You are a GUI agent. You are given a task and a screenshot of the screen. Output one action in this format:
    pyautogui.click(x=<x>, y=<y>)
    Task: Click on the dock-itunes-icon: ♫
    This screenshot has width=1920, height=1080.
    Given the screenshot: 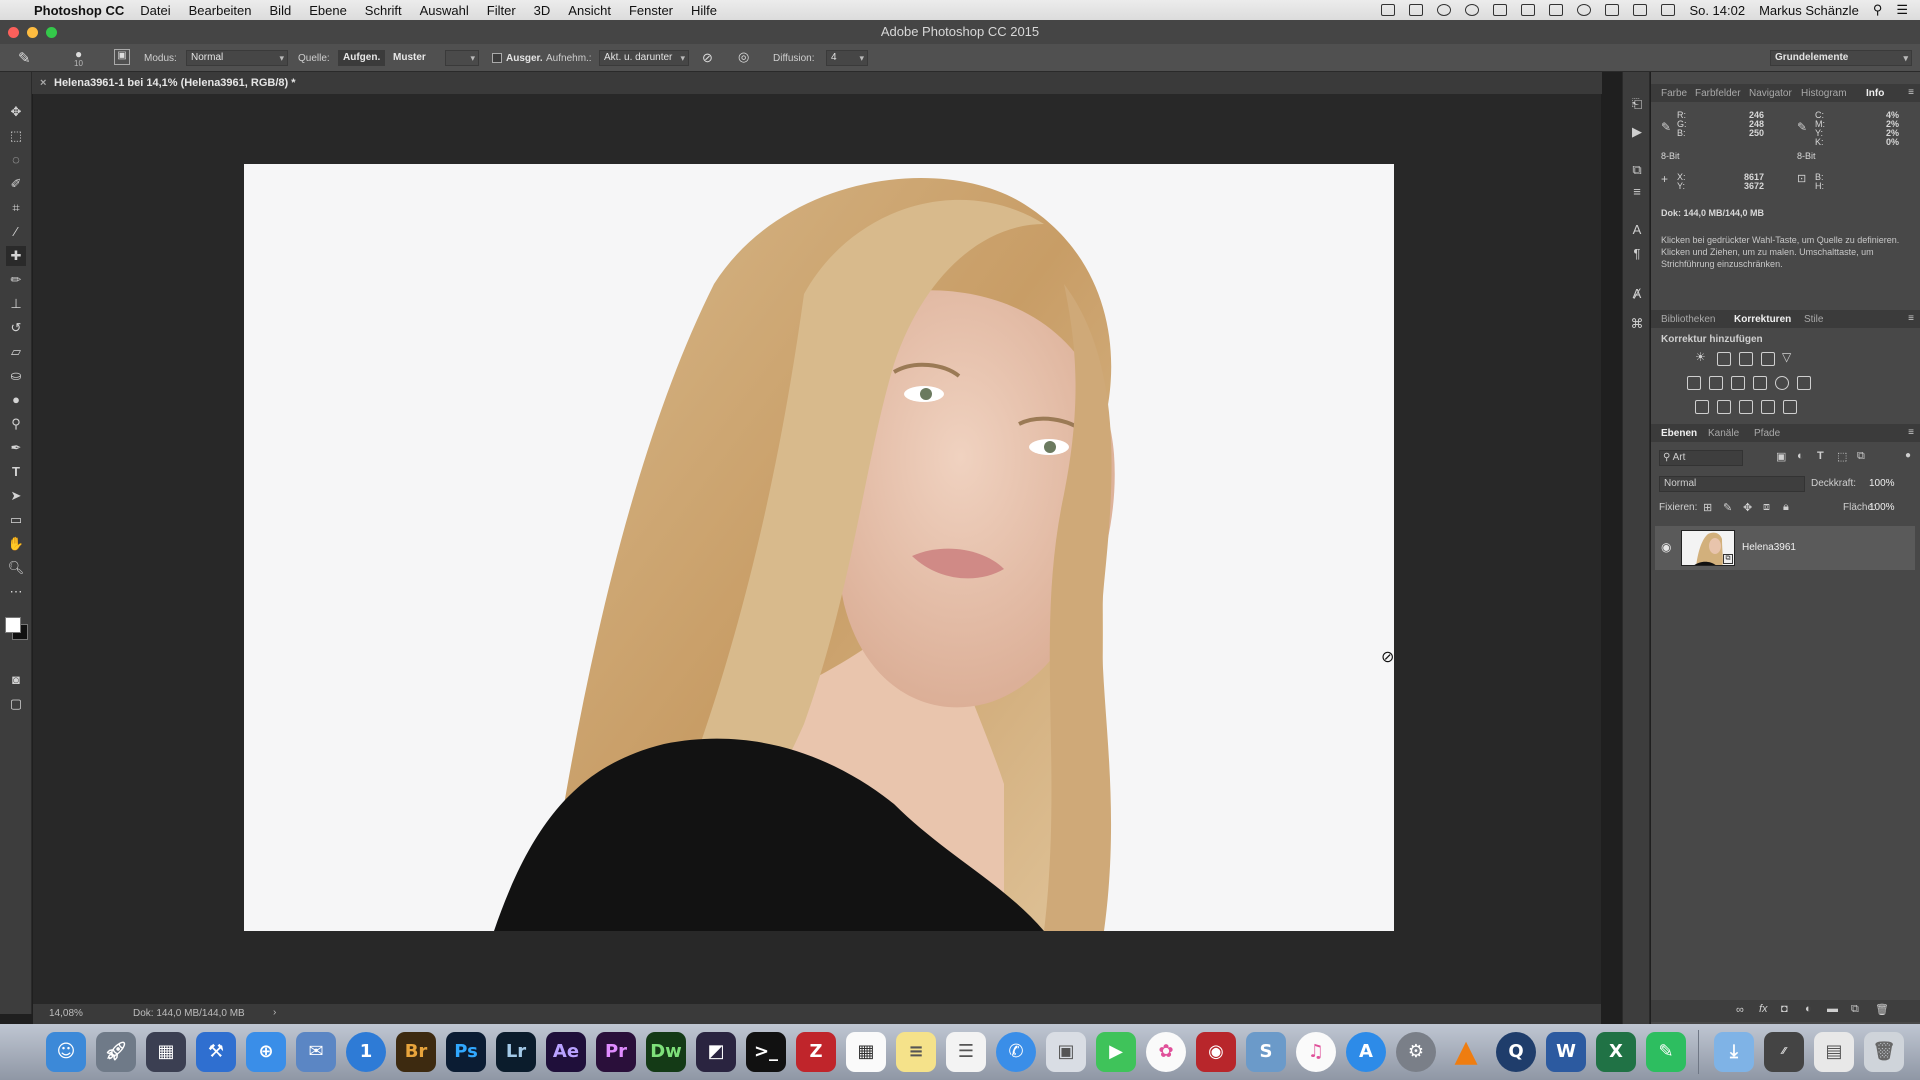 What is the action you would take?
    pyautogui.click(x=1316, y=1052)
    